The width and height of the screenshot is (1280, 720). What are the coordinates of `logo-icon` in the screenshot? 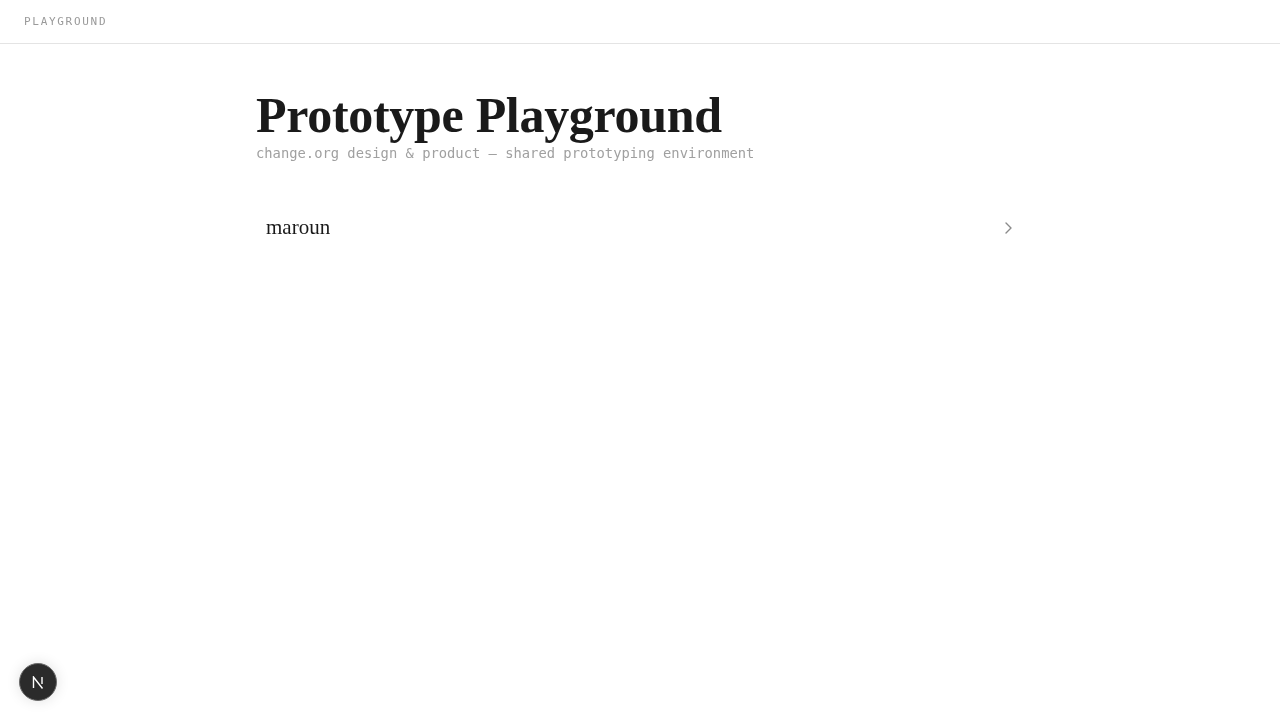 It's located at (38, 682).